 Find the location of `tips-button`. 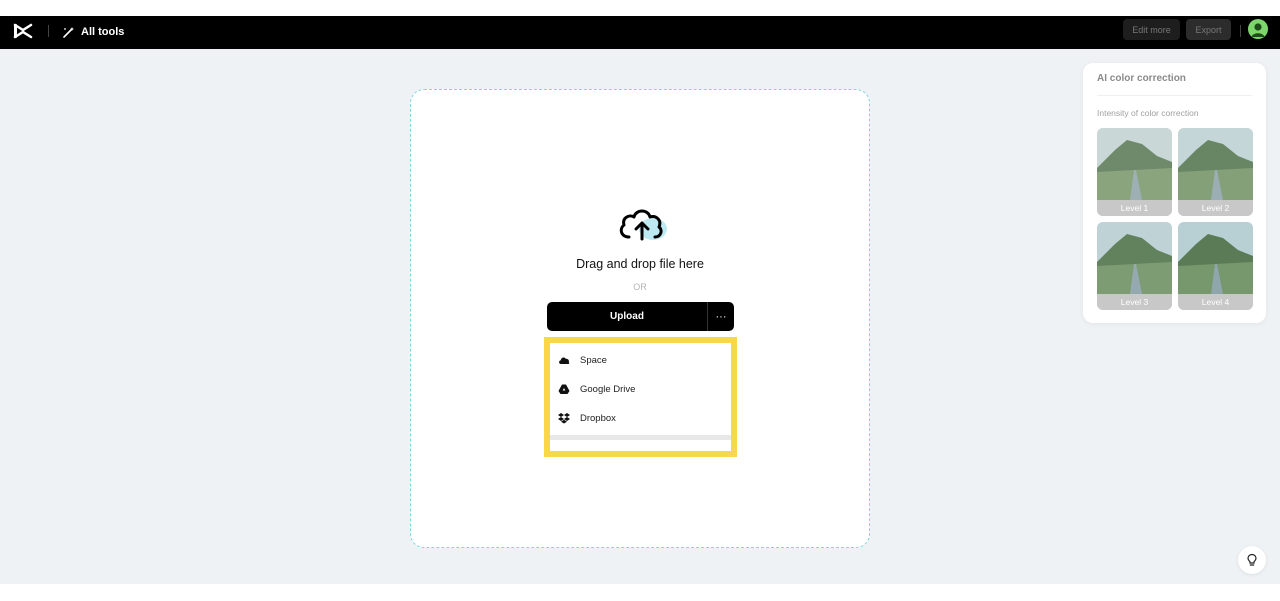

tips-button is located at coordinates (1252, 560).